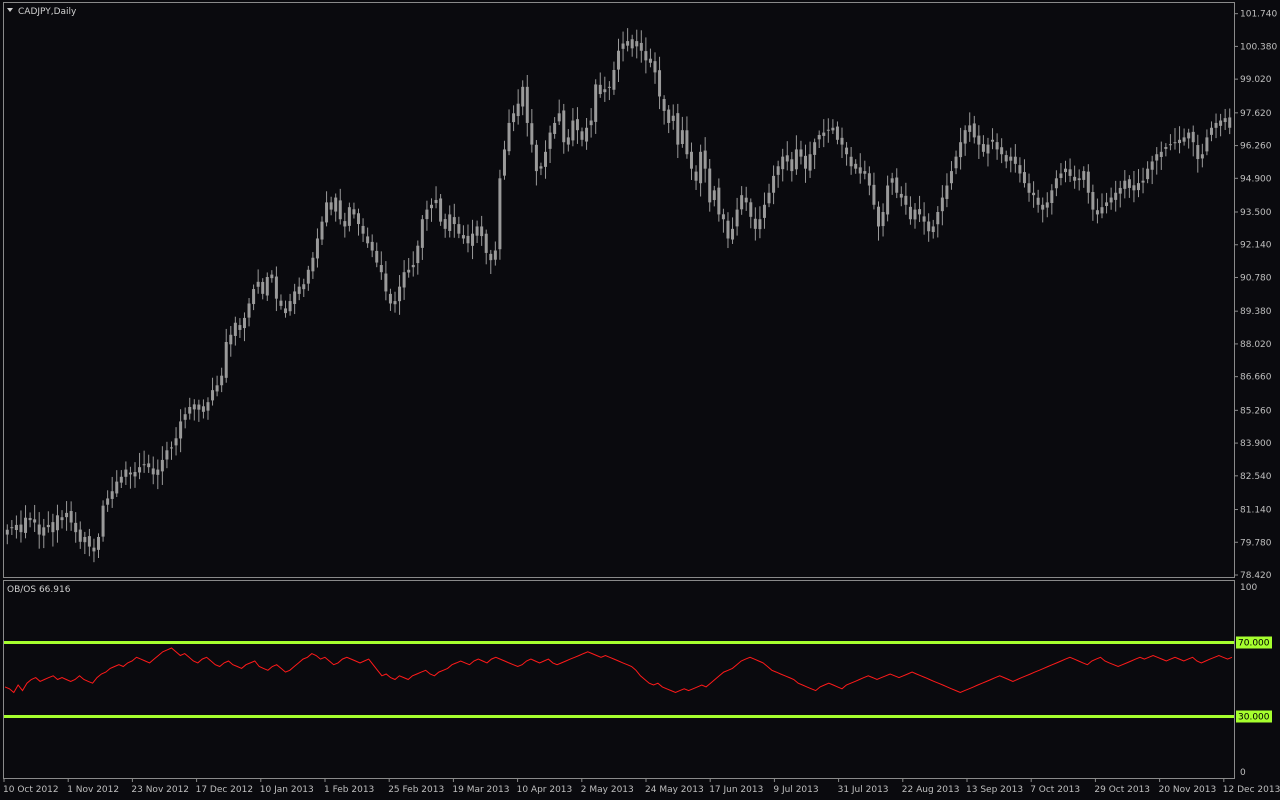 This screenshot has width=1280, height=800. I want to click on price-tick-label: 97.620, so click(1256, 114).